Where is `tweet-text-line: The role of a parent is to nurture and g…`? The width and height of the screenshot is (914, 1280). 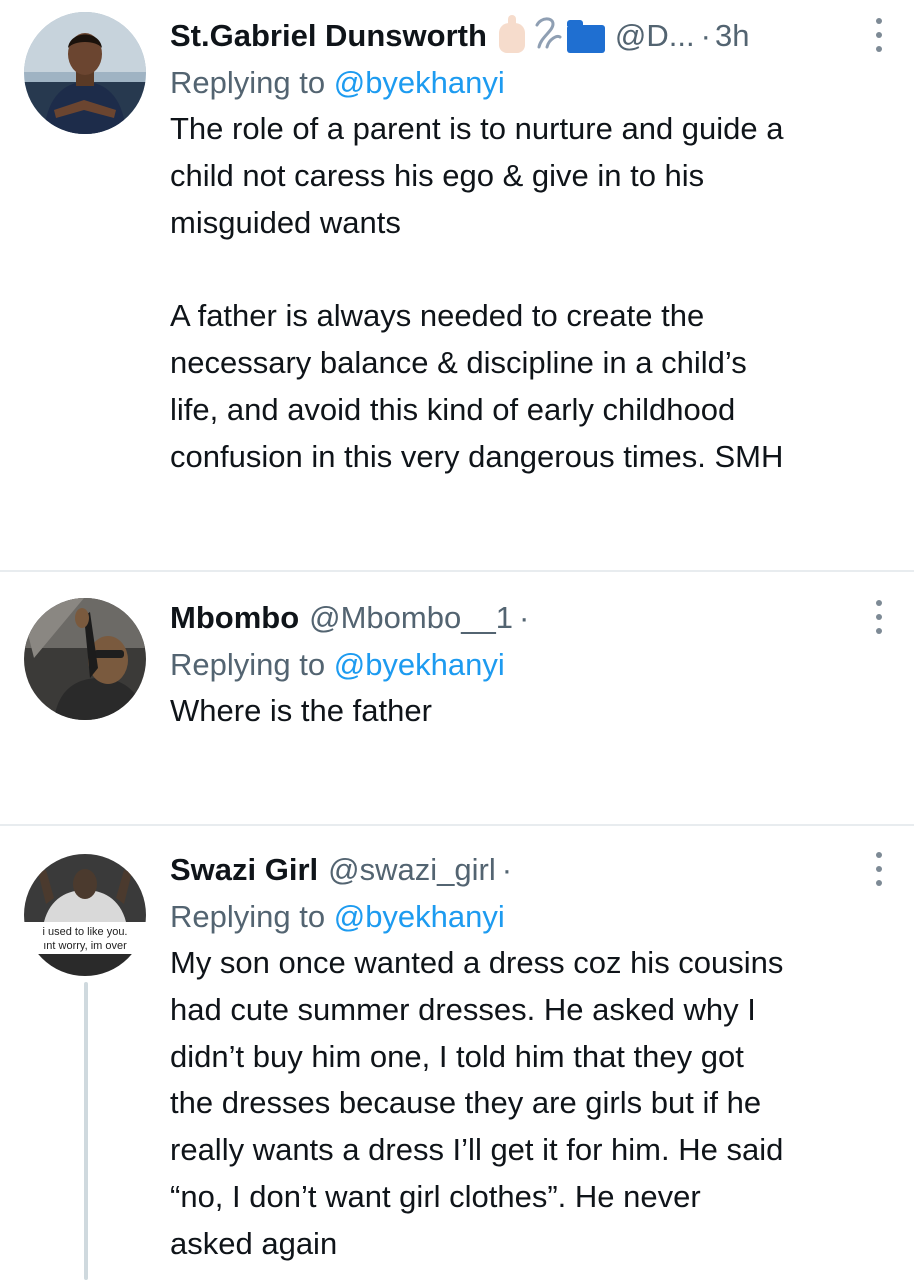 tweet-text-line: The role of a parent is to nurture and g… is located at coordinates (477, 128).